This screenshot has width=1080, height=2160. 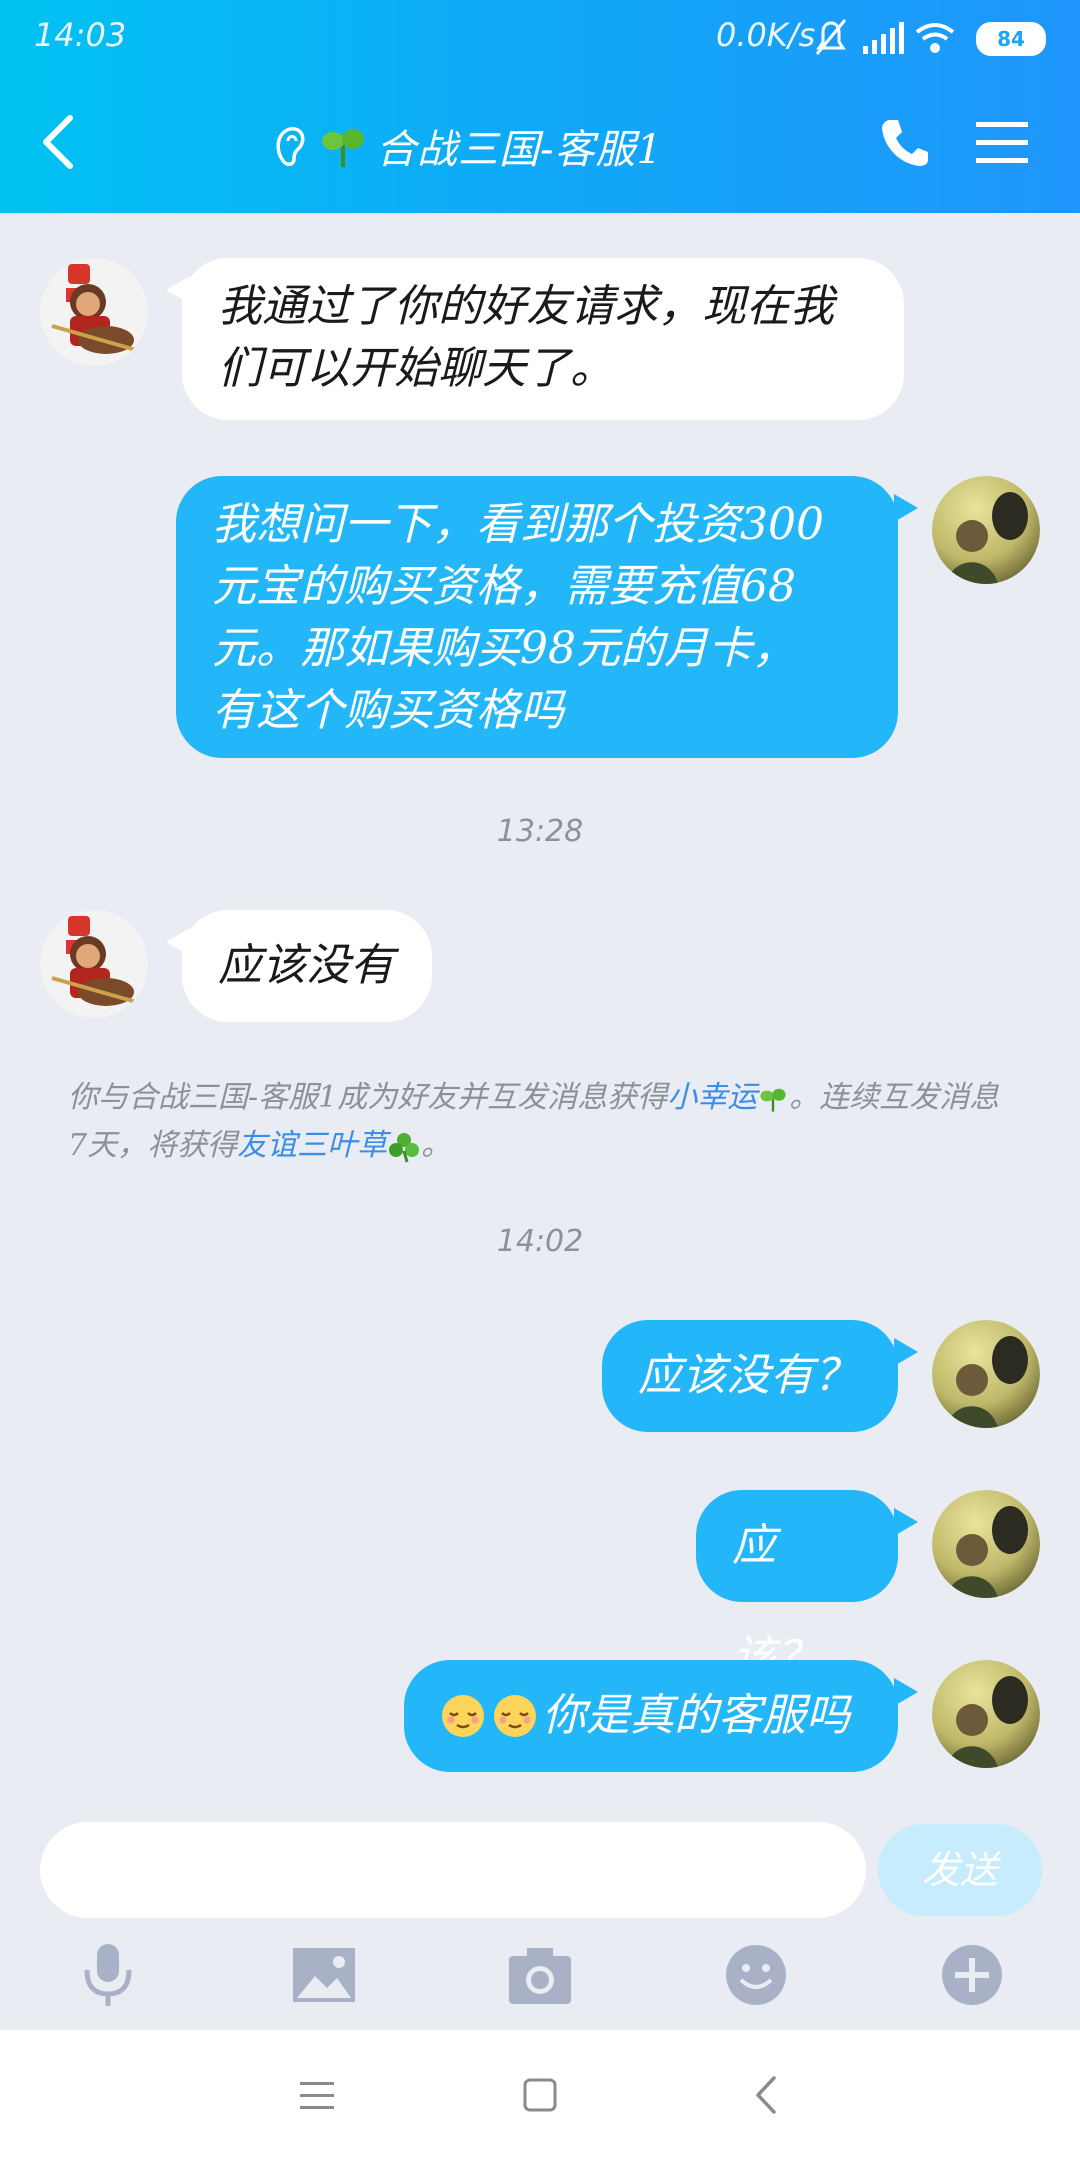 What do you see at coordinates (317, 2095) in the screenshot?
I see `recent-apps-icon` at bounding box center [317, 2095].